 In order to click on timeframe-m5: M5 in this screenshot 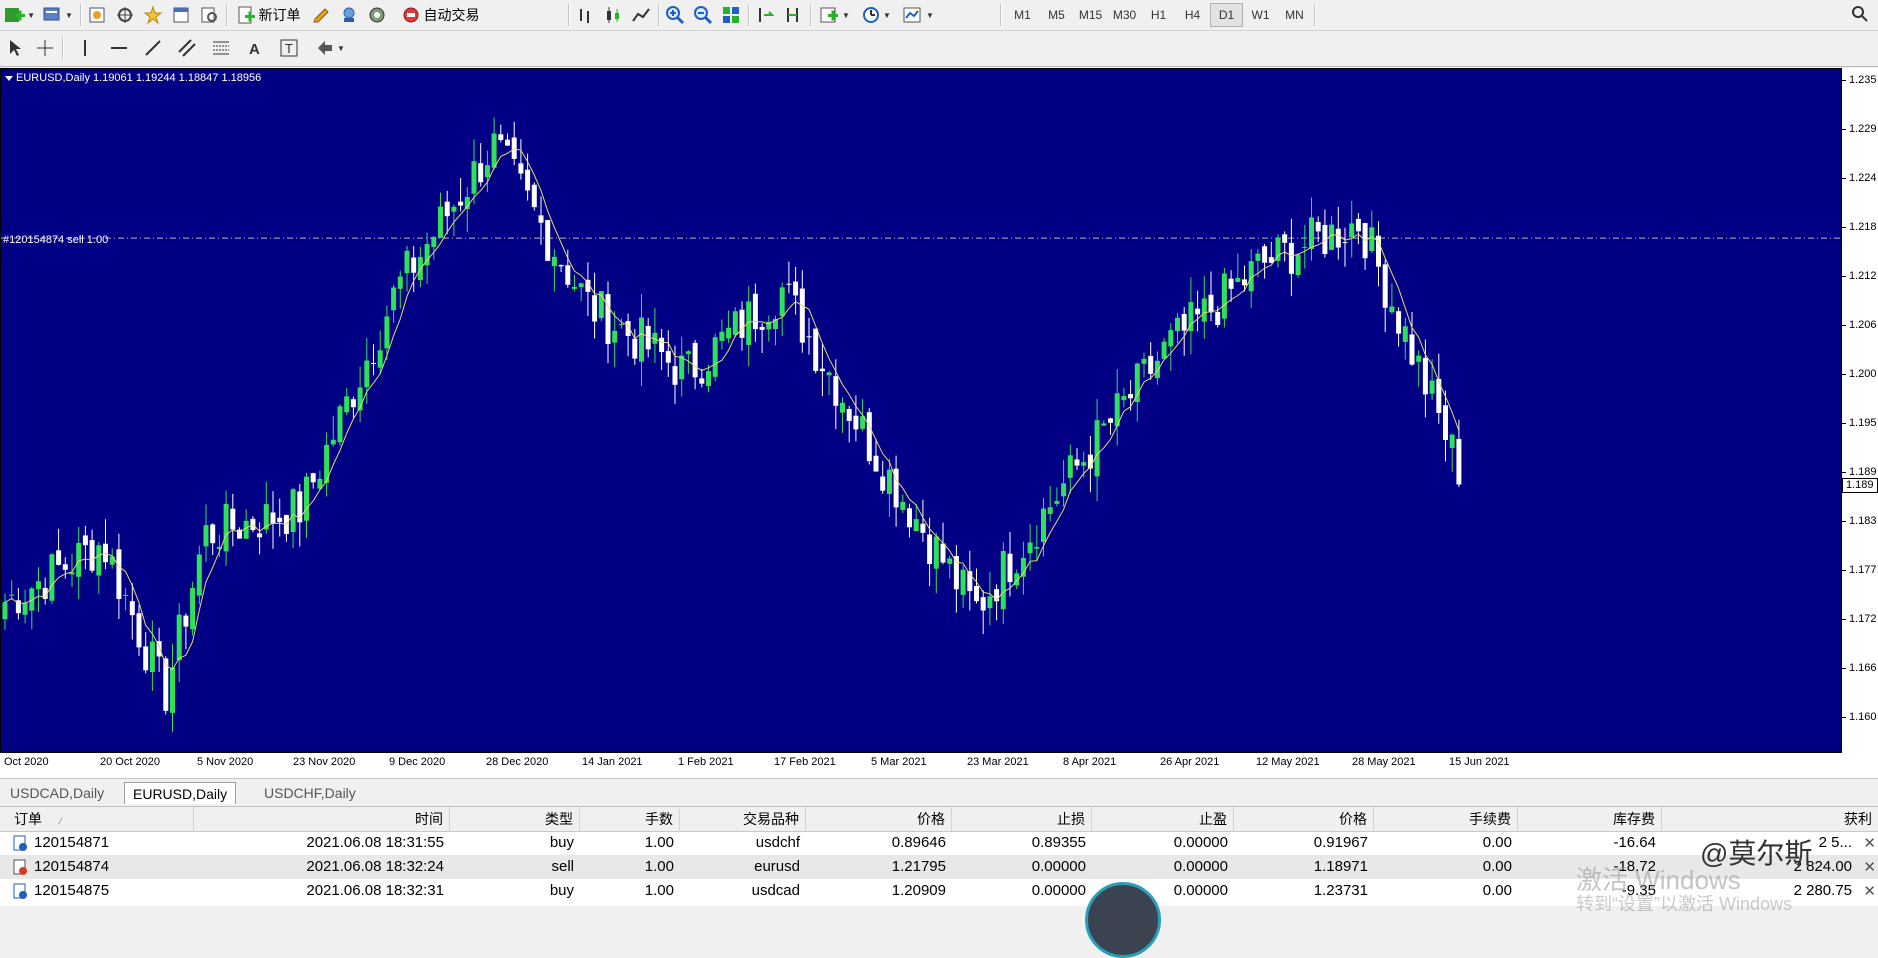, I will do `click(1056, 15)`.